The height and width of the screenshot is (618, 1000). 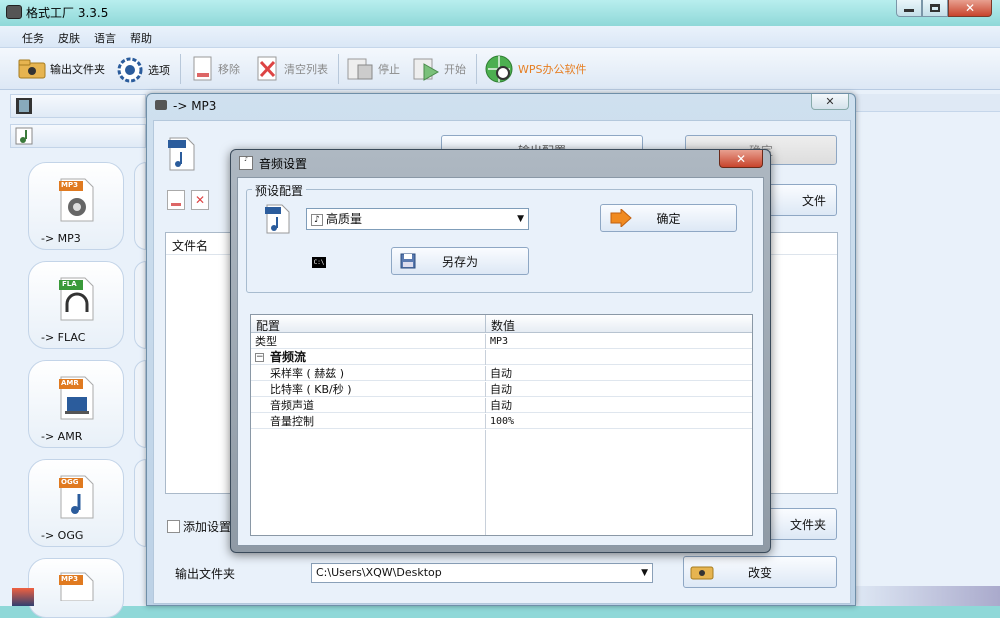 I want to click on save-as-button: 另存为, so click(x=460, y=261).